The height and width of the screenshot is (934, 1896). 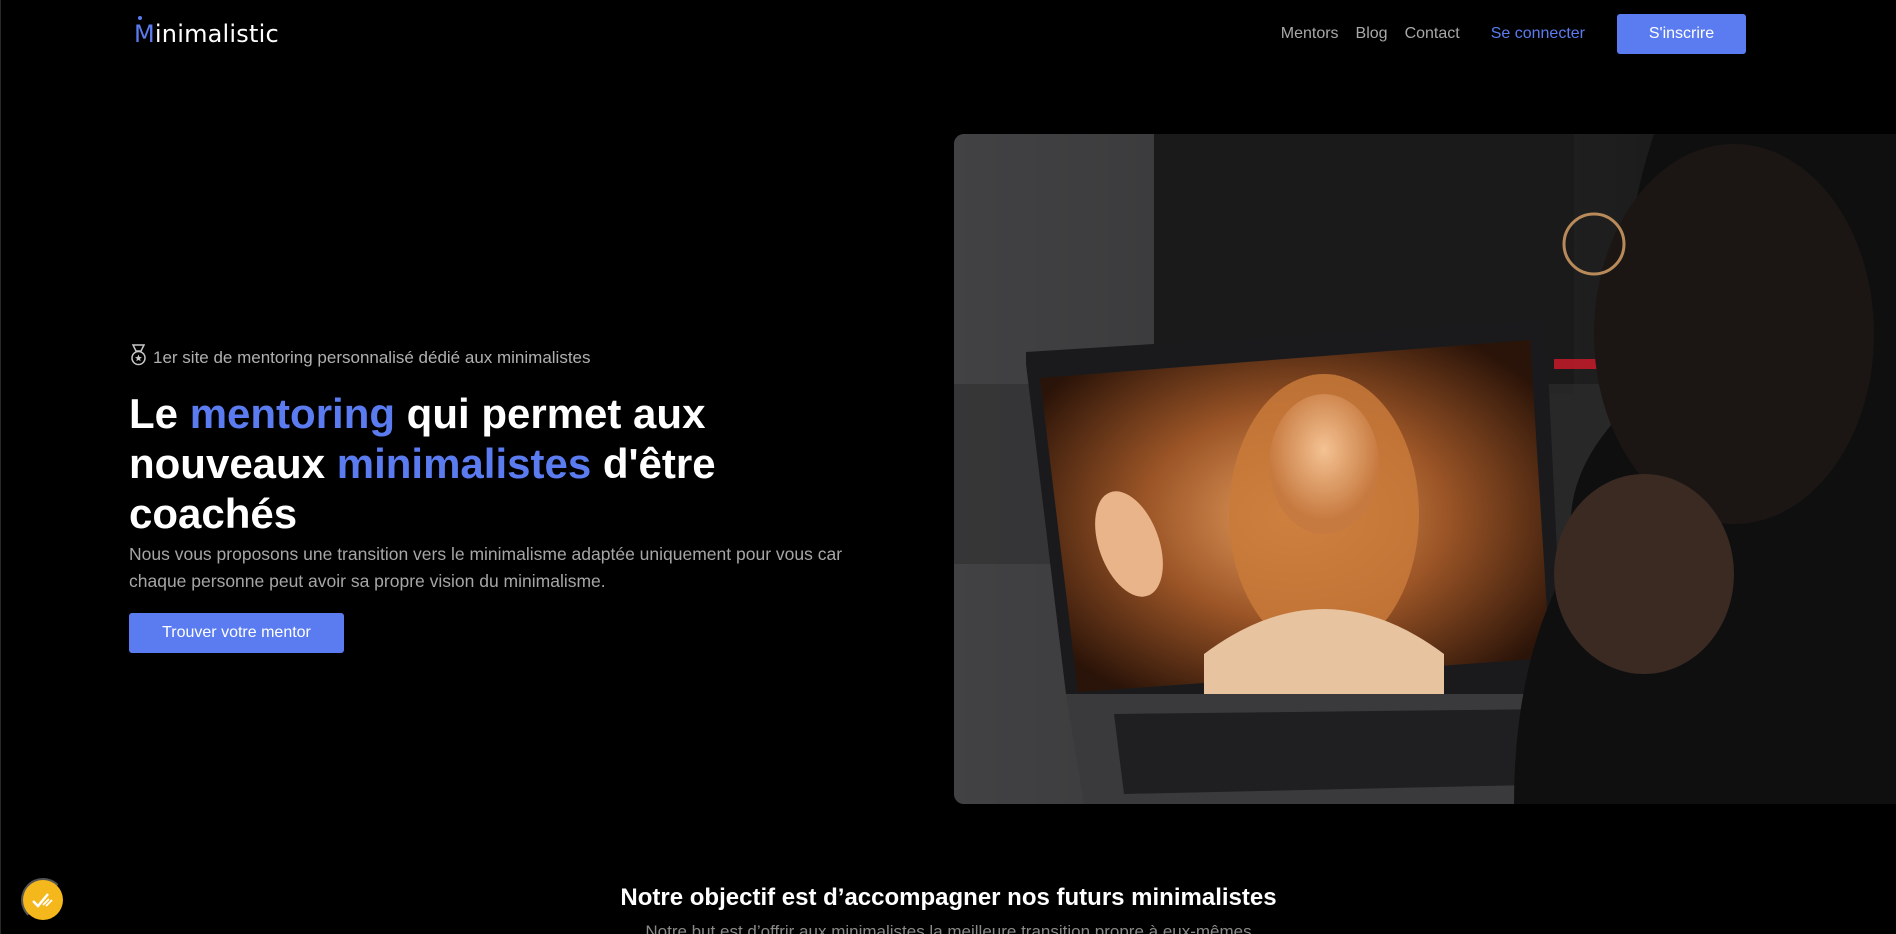 I want to click on logo-initial: M, so click(x=144, y=32).